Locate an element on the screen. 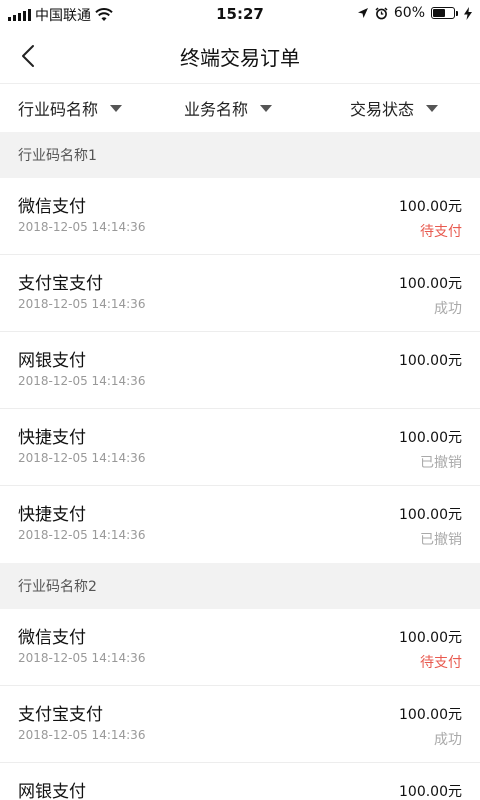  battery-icon is located at coordinates (444, 13).